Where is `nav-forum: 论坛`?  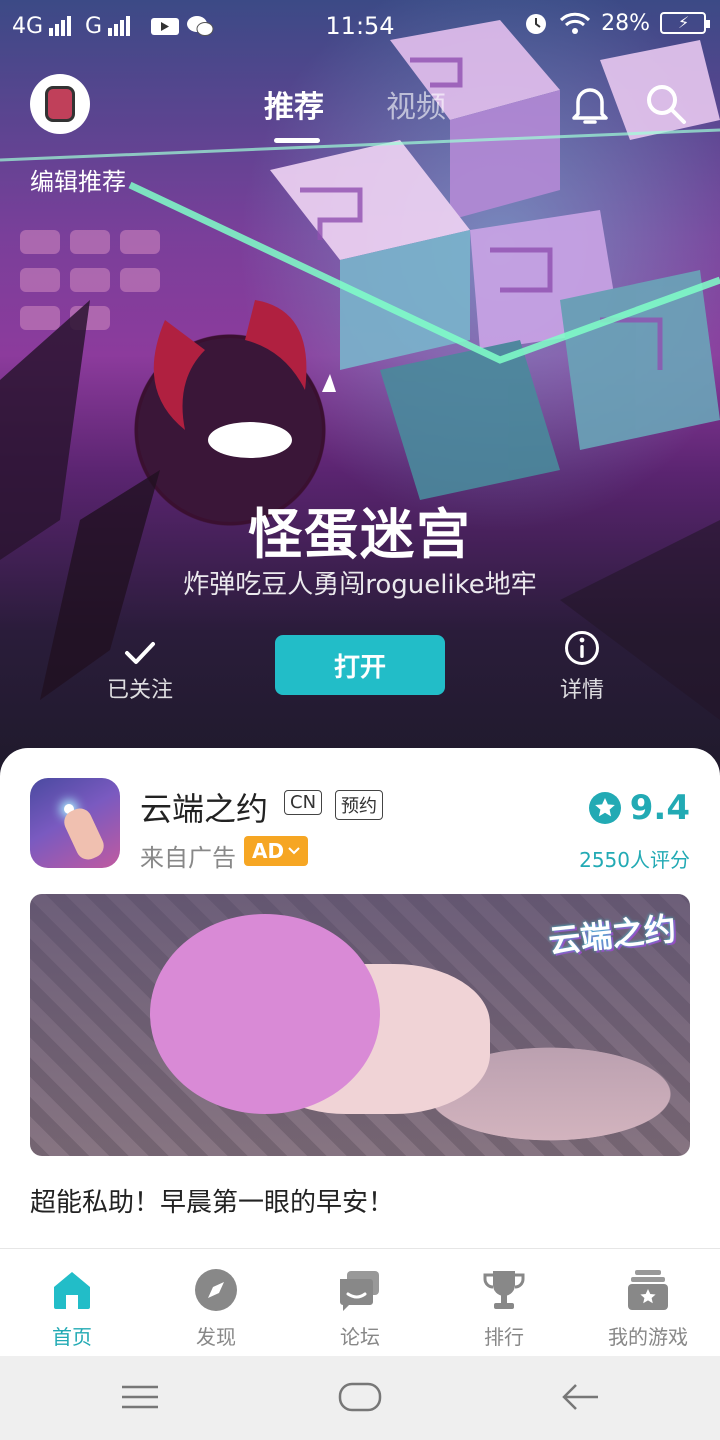
nav-forum: 论坛 is located at coordinates (360, 1302).